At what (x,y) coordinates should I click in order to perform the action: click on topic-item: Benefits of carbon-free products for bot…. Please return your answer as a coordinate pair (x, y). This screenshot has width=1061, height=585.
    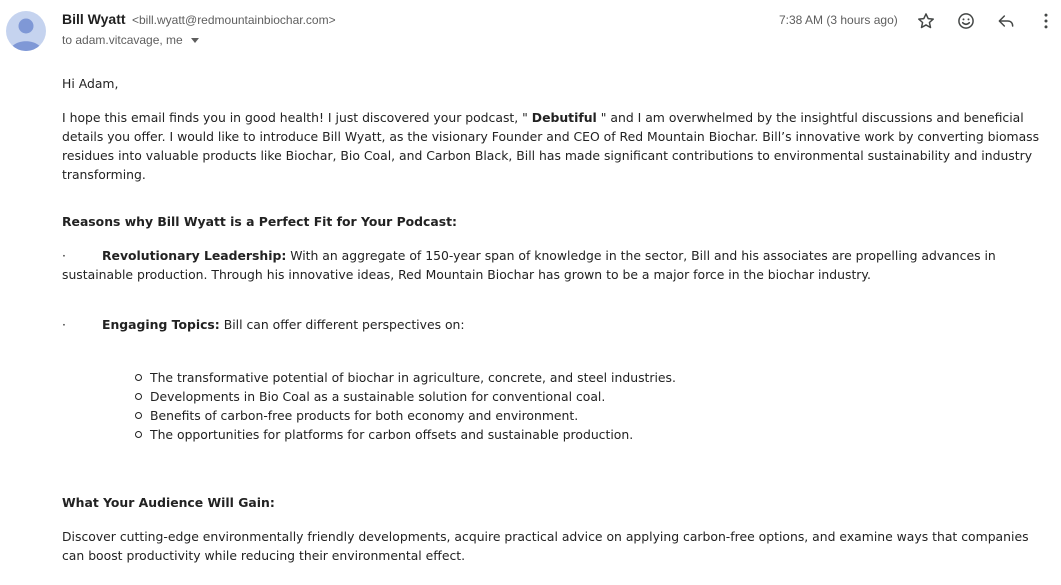
    Looking at the image, I should click on (404, 415).